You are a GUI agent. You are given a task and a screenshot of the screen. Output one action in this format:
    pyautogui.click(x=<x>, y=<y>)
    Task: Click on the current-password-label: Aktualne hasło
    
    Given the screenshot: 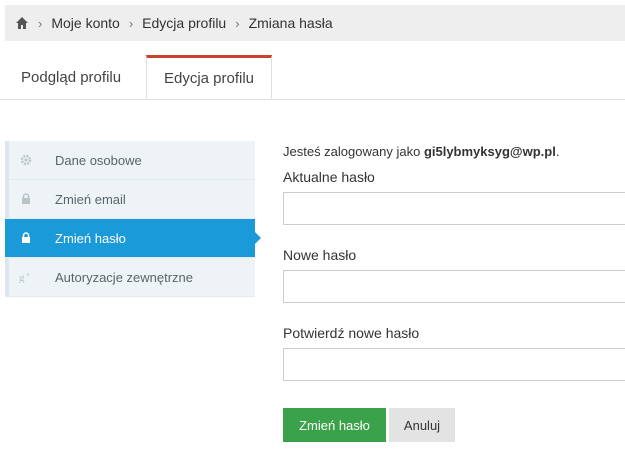 What is the action you would take?
    pyautogui.click(x=329, y=177)
    